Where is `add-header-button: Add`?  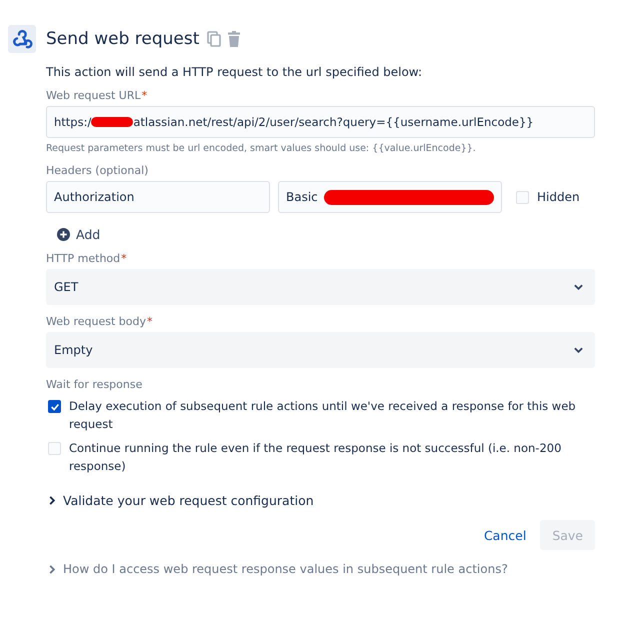
add-header-button: Add is located at coordinates (78, 234).